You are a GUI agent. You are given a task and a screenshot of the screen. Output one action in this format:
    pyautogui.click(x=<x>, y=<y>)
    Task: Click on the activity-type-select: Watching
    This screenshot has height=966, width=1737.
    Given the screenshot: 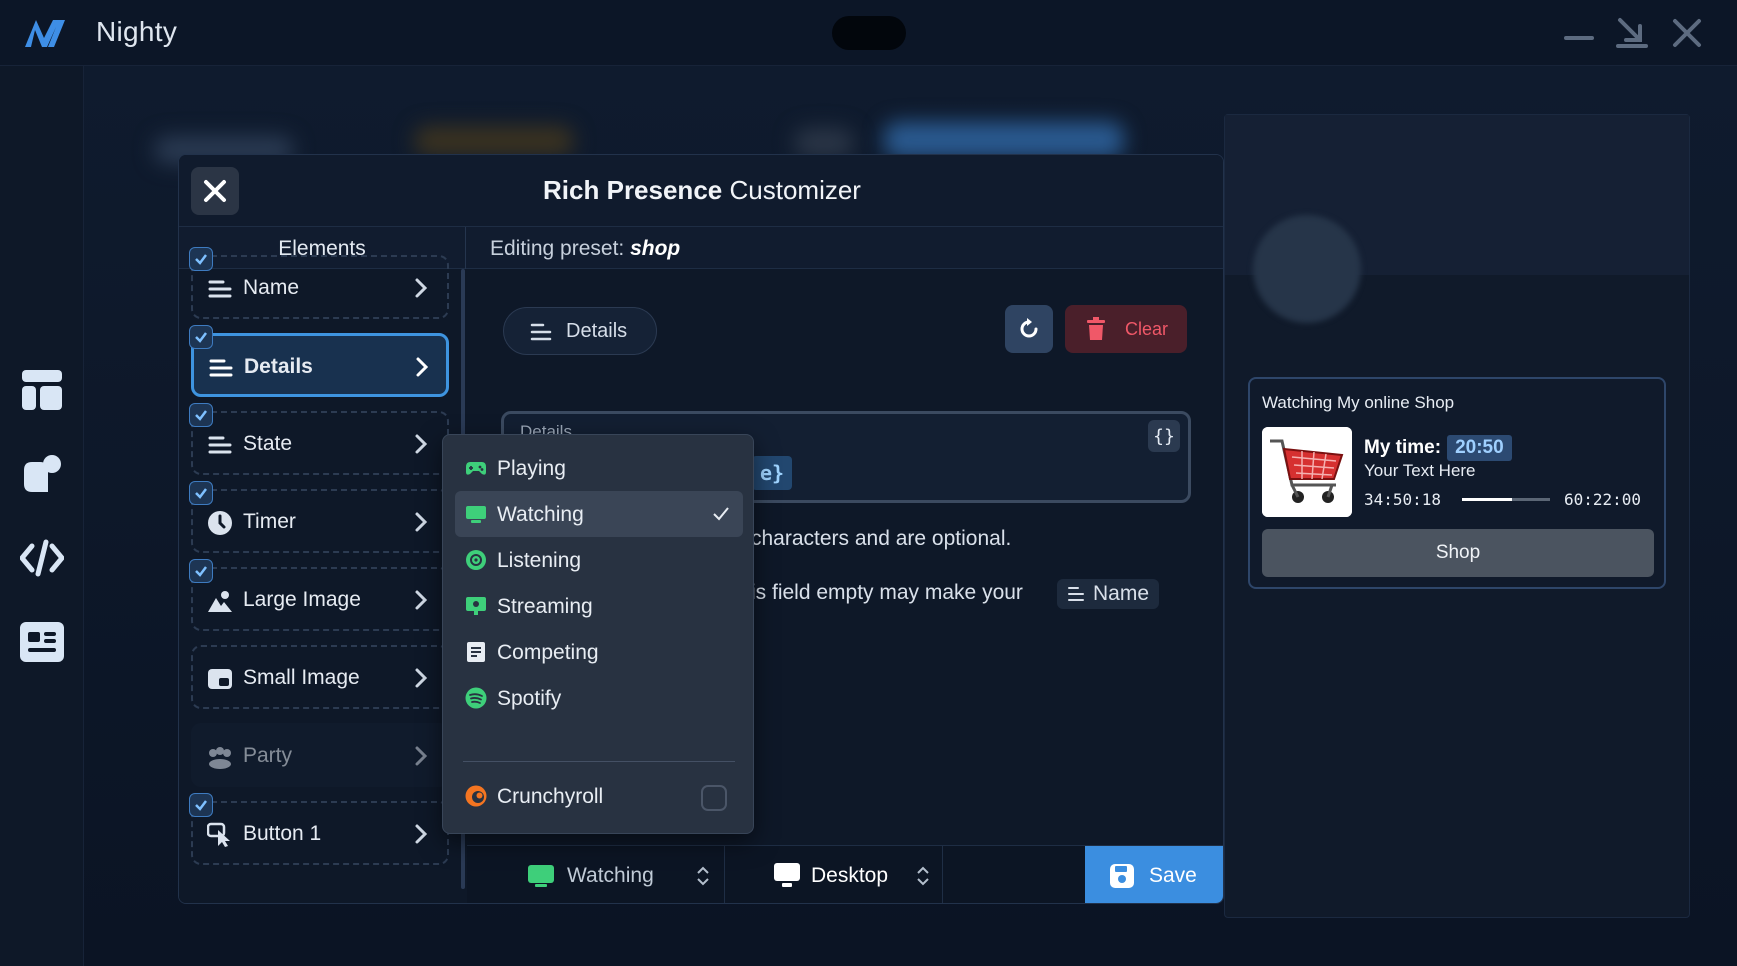 What is the action you would take?
    pyautogui.click(x=596, y=874)
    